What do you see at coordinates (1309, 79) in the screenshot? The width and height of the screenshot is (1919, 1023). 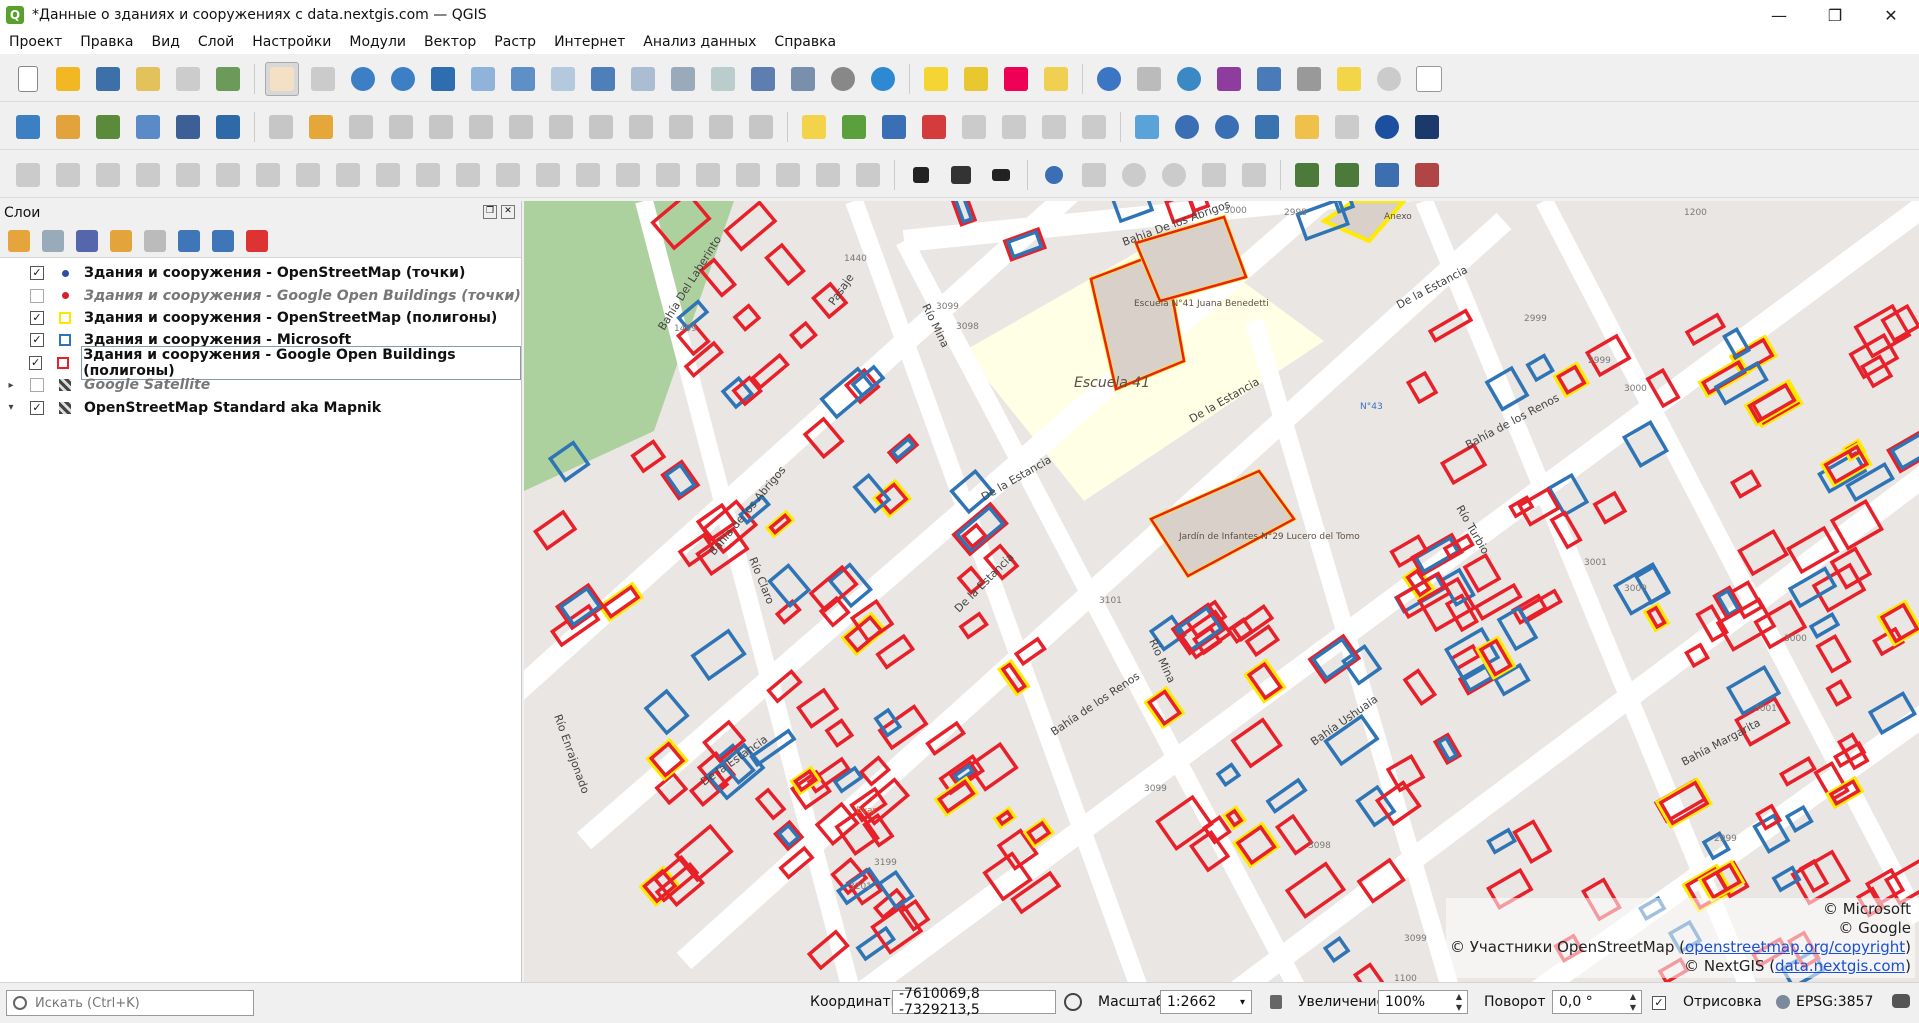 I see `measure-button` at bounding box center [1309, 79].